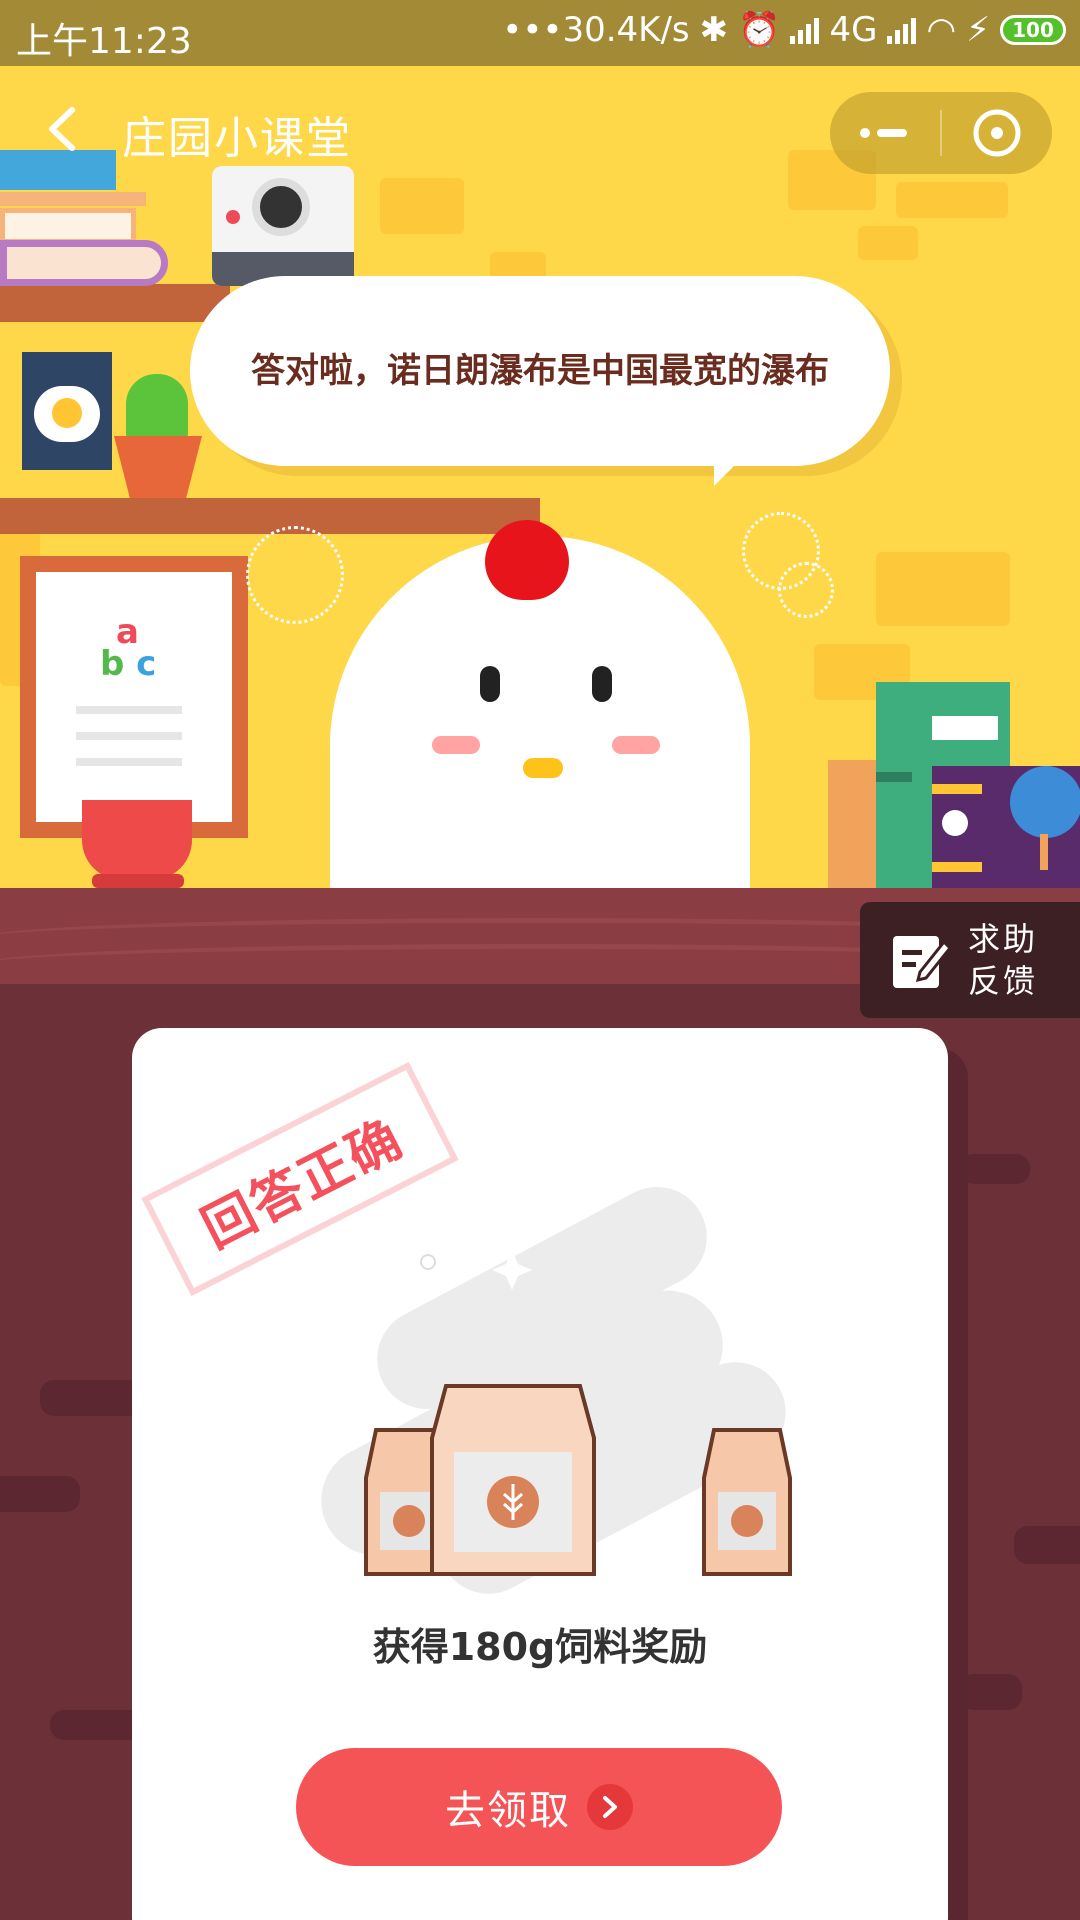  I want to click on globe-stand, so click(1044, 852).